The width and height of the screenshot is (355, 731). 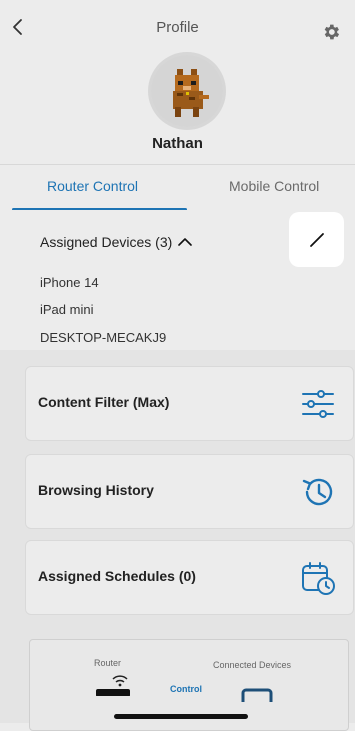 I want to click on content-filter-label: Content Filter (Max), so click(x=104, y=402).